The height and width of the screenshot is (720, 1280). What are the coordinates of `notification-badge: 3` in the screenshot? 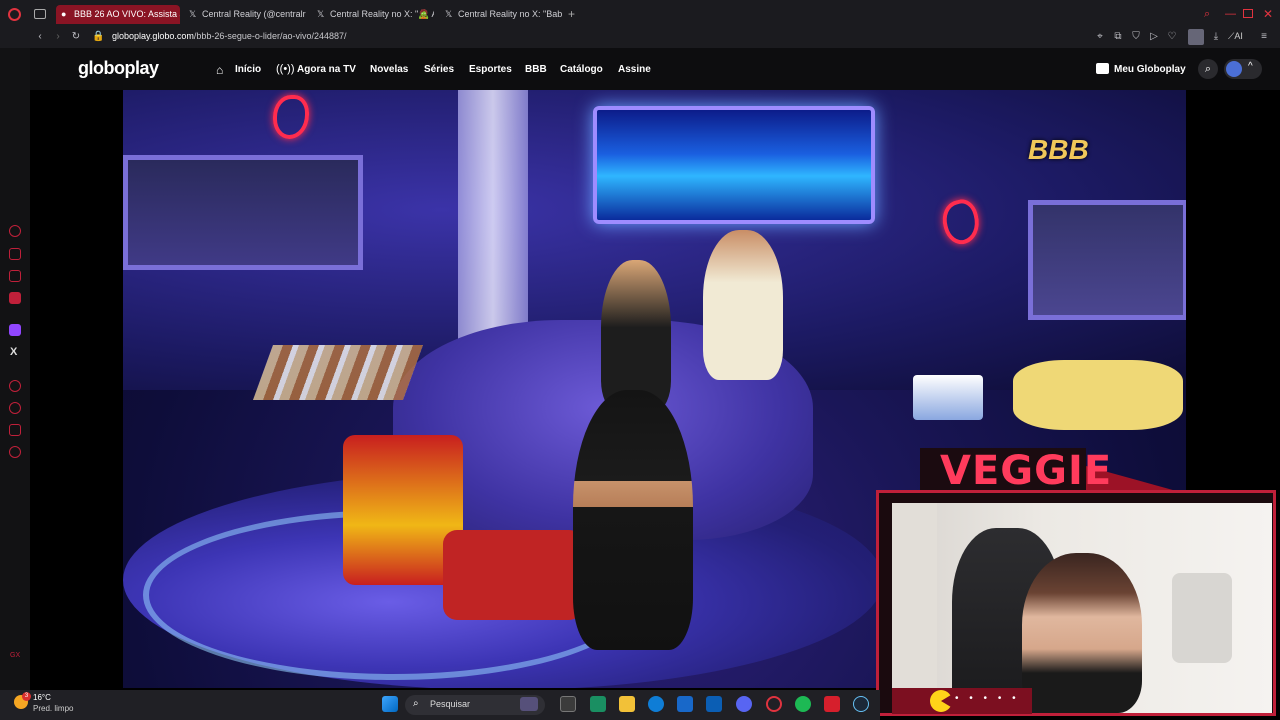 It's located at (26, 696).